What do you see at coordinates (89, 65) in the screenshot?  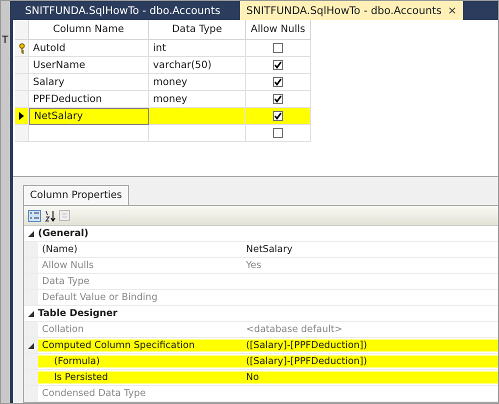 I see `table-cell: UserName` at bounding box center [89, 65].